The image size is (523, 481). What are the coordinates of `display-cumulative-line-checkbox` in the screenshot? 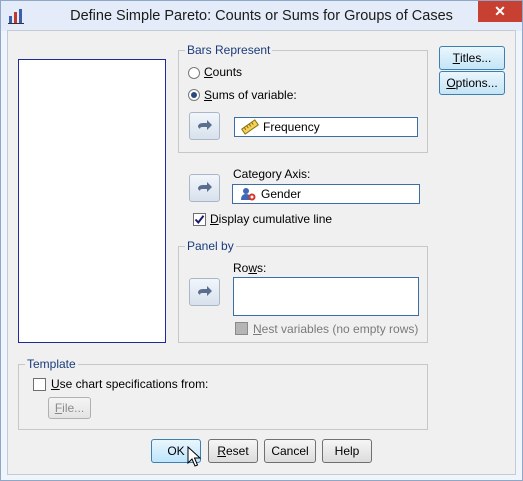 It's located at (199, 219).